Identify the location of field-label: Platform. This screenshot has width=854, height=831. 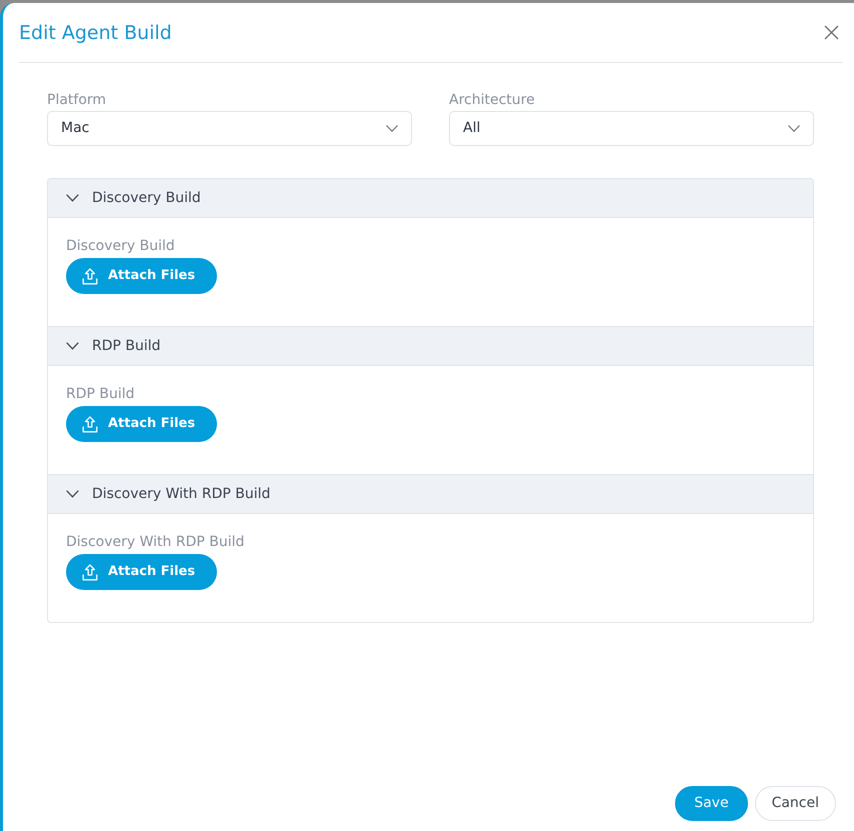
(76, 100).